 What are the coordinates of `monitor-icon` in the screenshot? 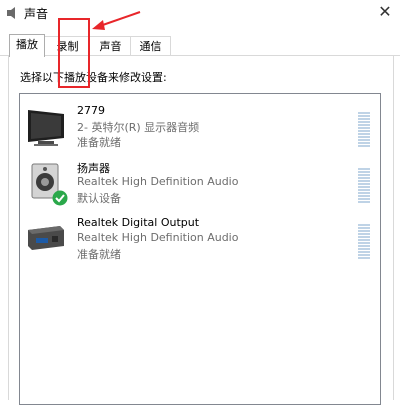 It's located at (46, 128).